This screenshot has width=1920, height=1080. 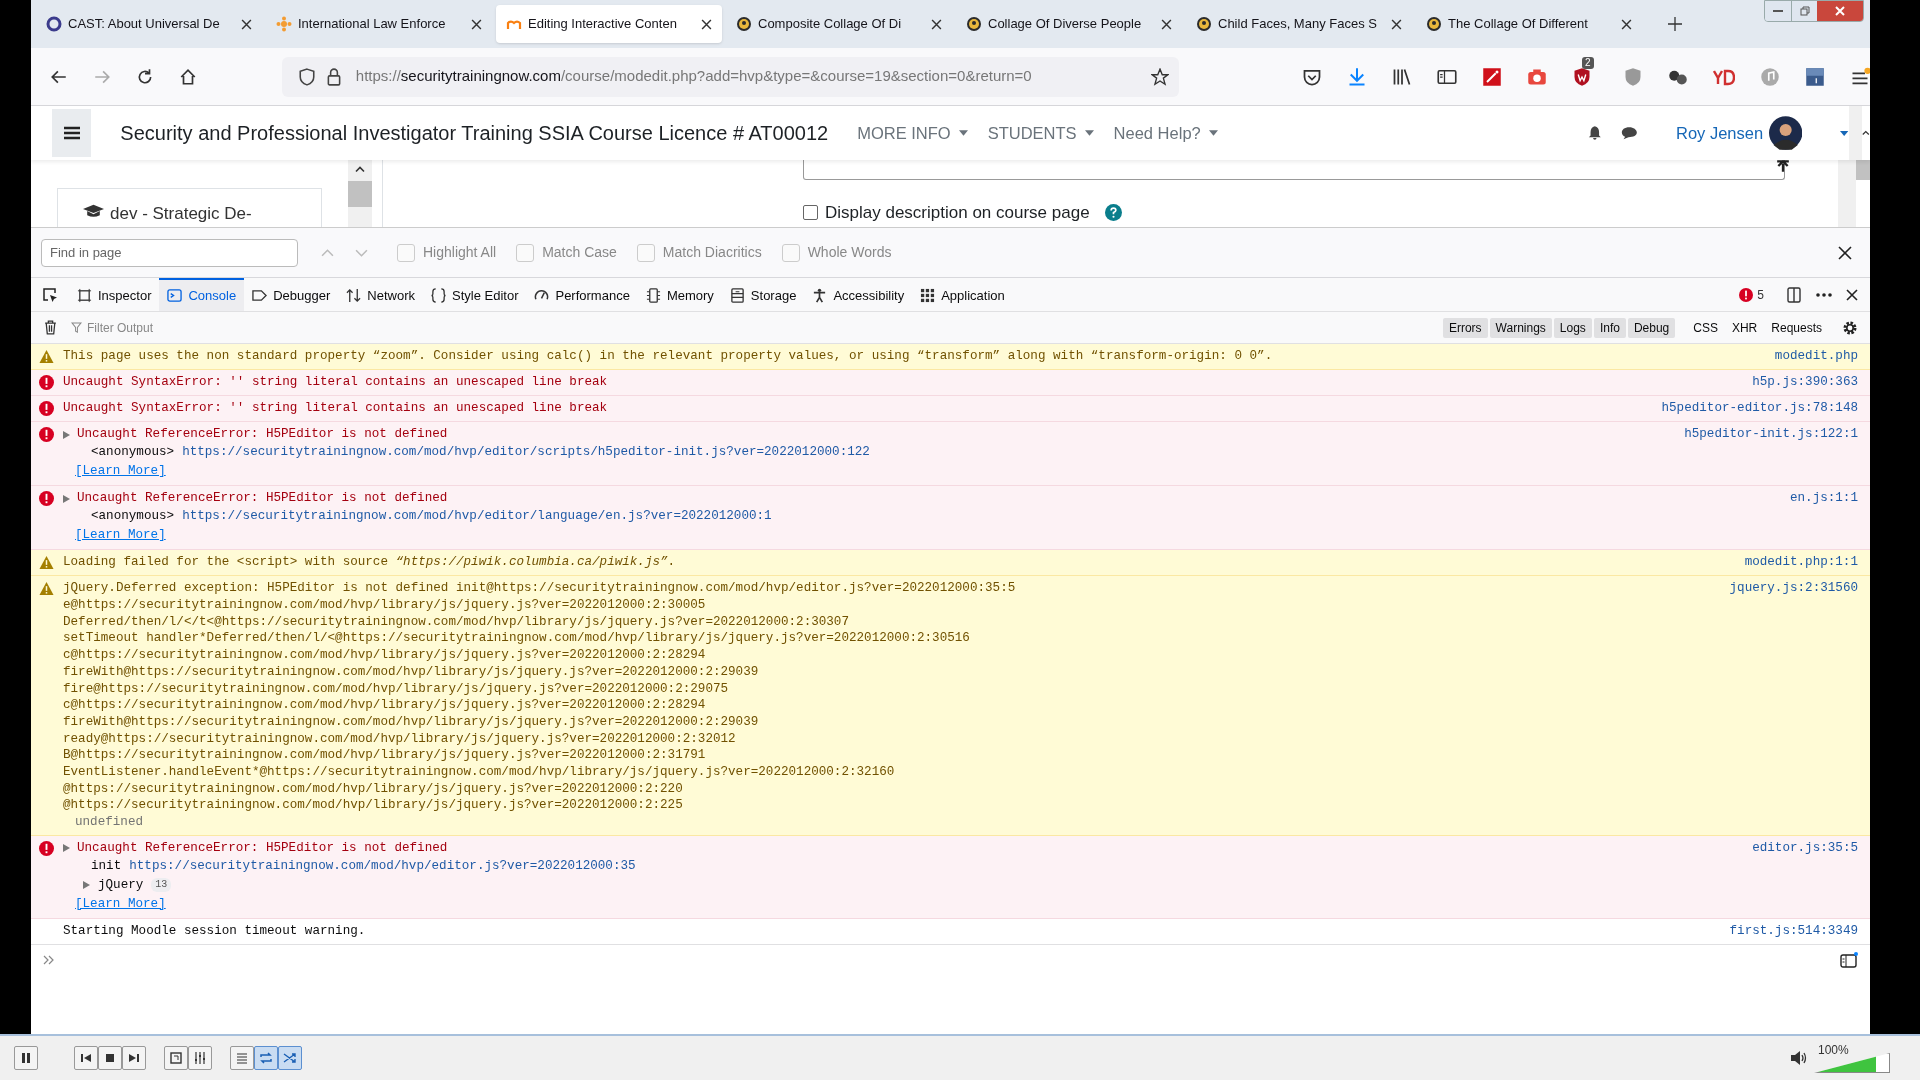 What do you see at coordinates (1778, 11) in the screenshot?
I see `minimize-button` at bounding box center [1778, 11].